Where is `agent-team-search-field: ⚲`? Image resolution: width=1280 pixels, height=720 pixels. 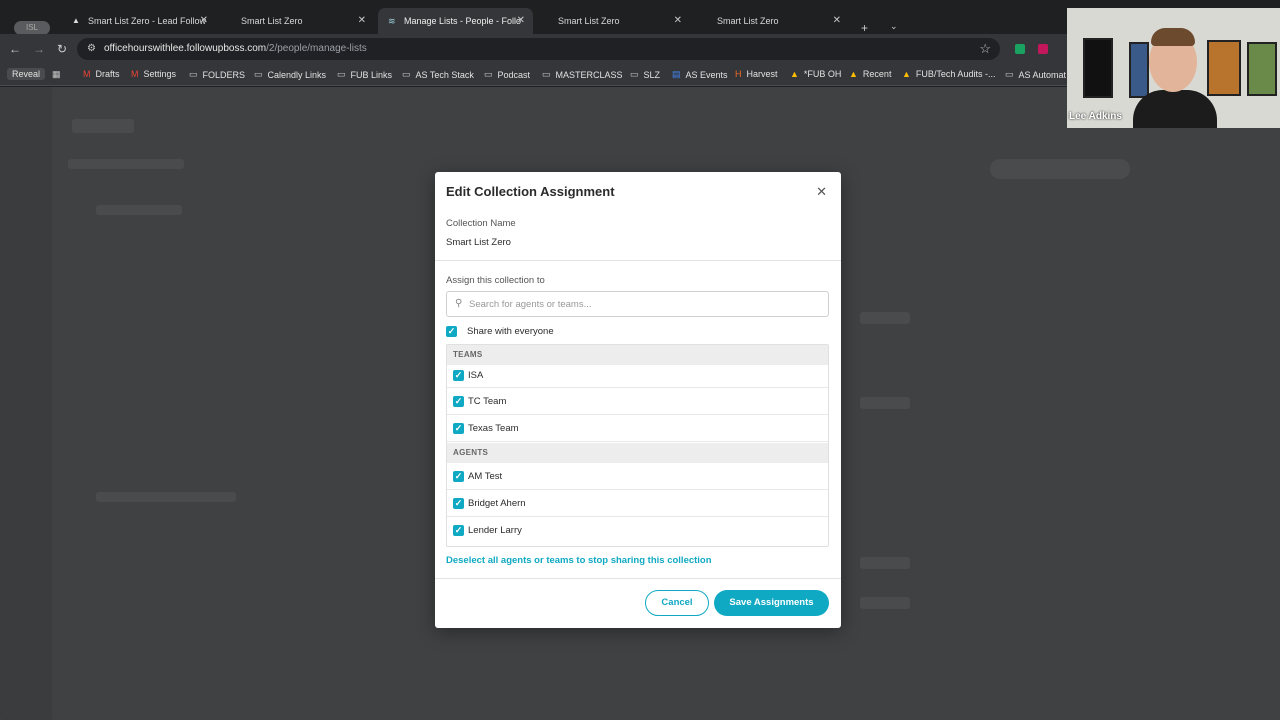 agent-team-search-field: ⚲ is located at coordinates (637, 304).